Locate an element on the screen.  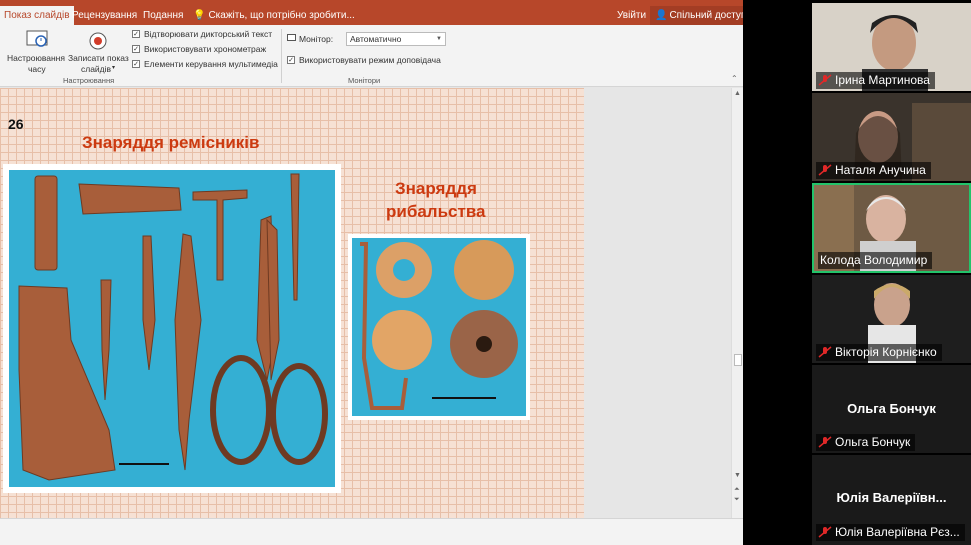
narration-label: Відтворювати дикторський текст is located at coordinates (208, 34).